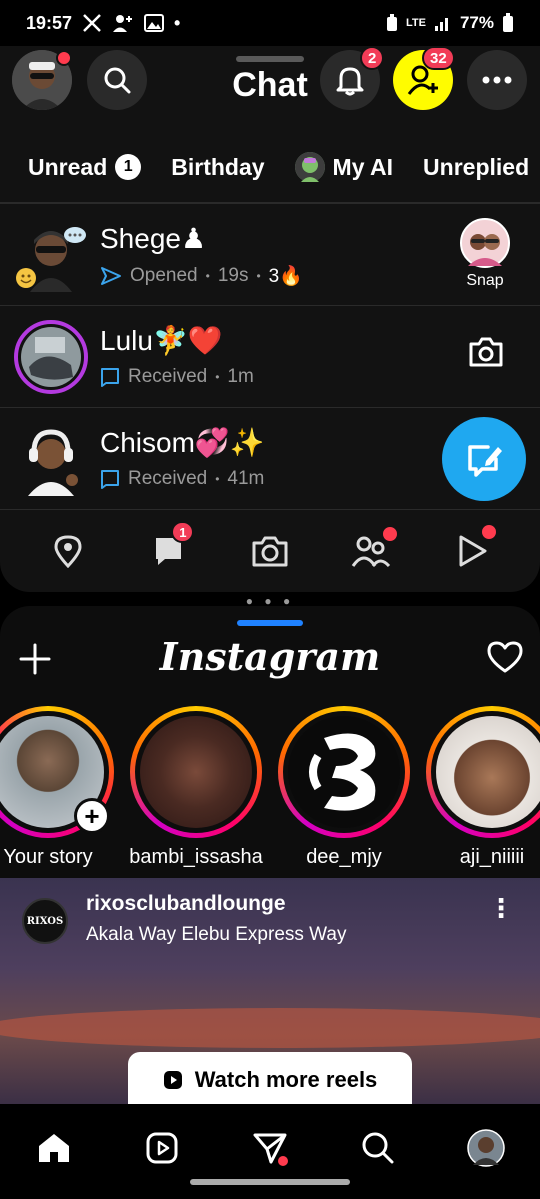 The width and height of the screenshot is (540, 1199). Describe the element at coordinates (51, 357) in the screenshot. I see `friend-avatar-story-ring` at that location.